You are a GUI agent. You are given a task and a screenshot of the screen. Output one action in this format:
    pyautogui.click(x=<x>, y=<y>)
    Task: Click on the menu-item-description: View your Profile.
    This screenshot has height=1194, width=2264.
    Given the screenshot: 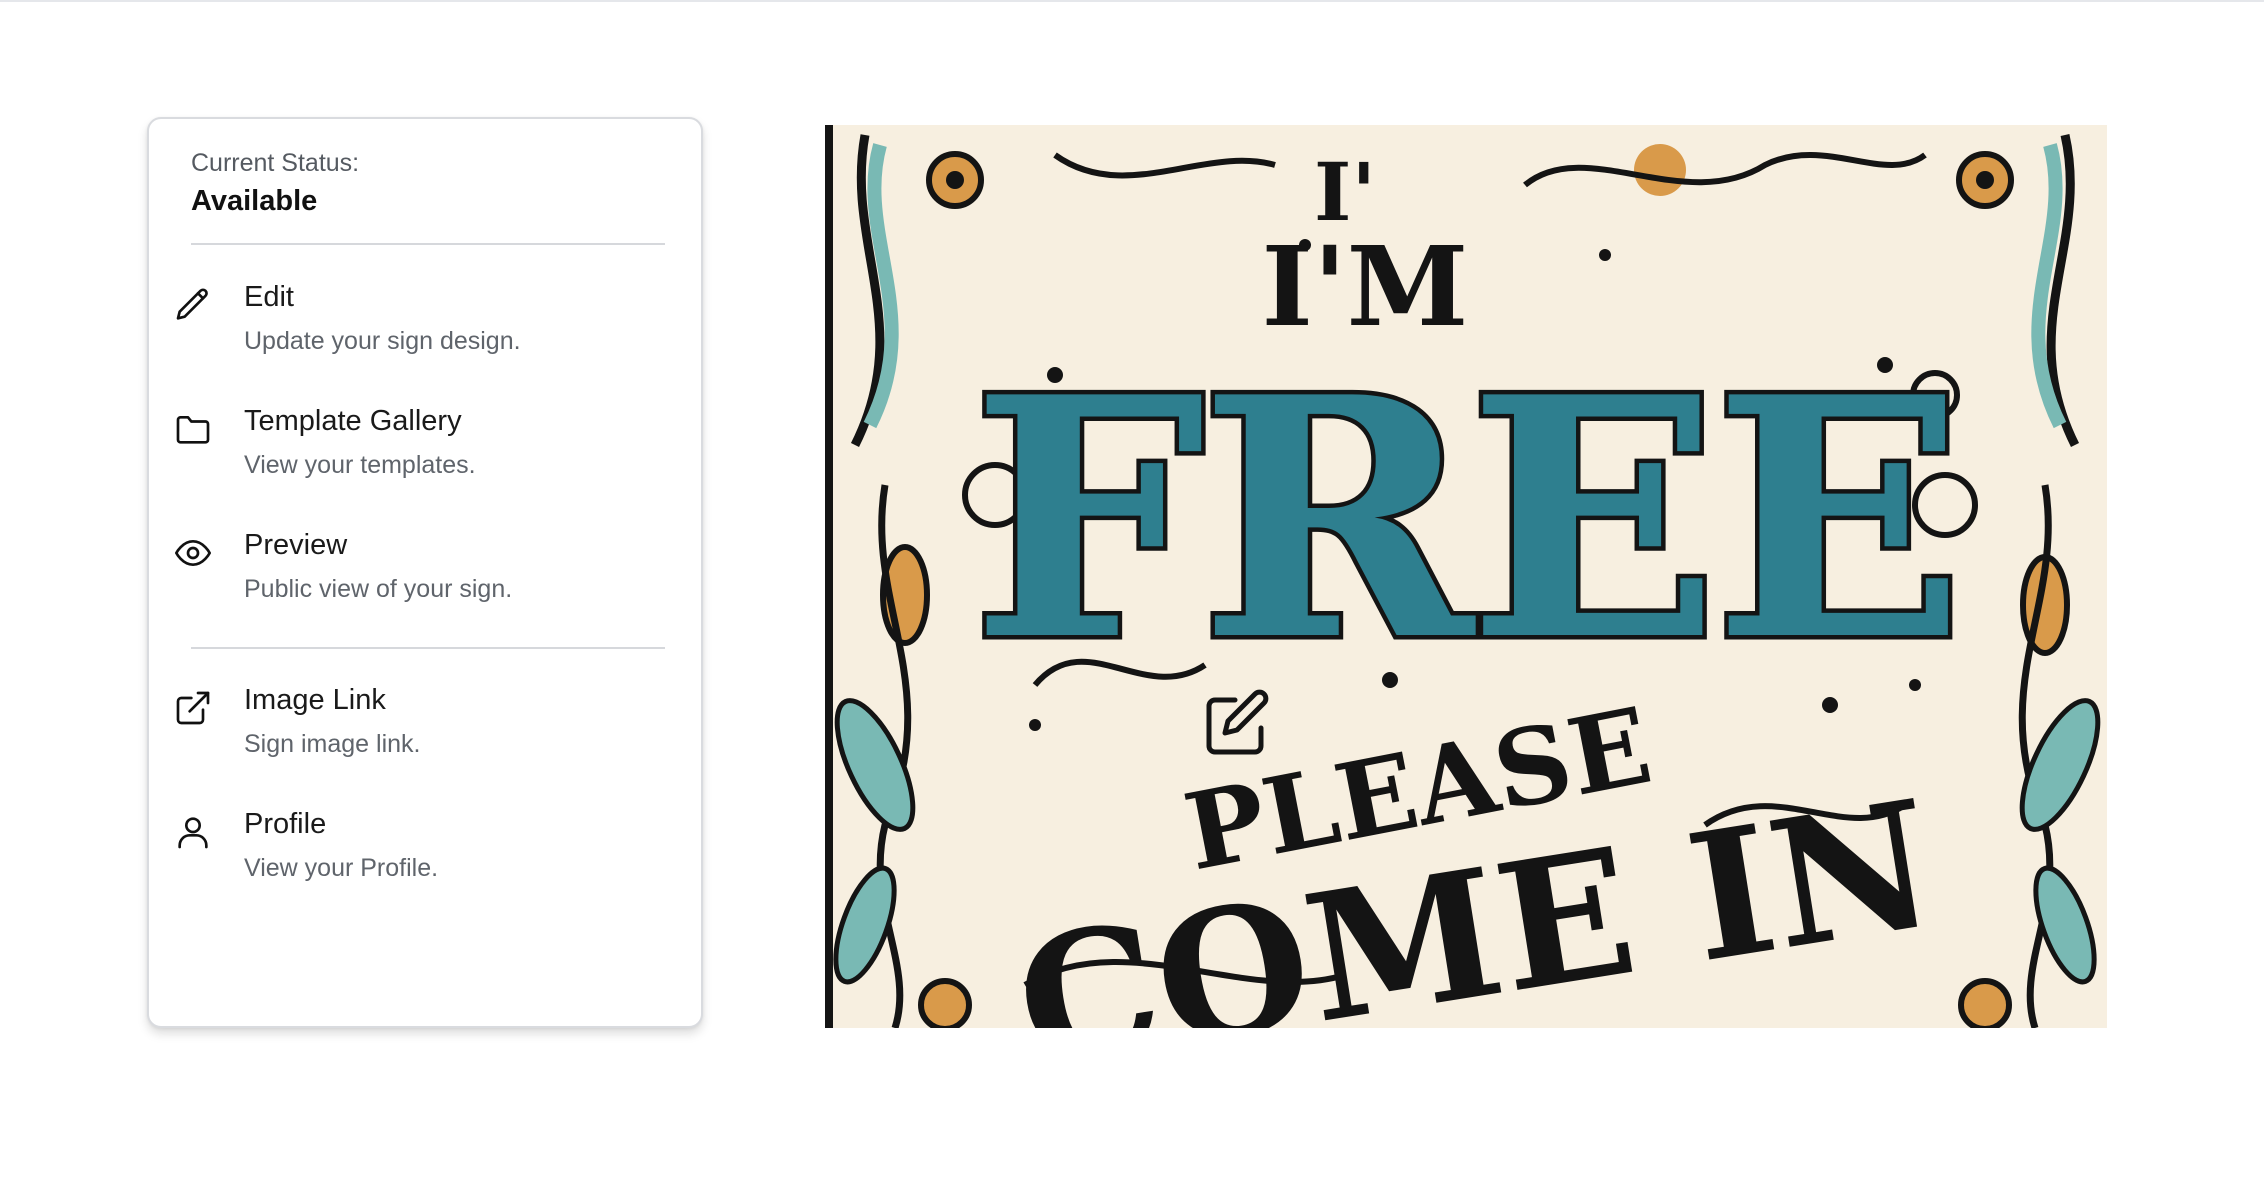 What is the action you would take?
    pyautogui.click(x=341, y=868)
    